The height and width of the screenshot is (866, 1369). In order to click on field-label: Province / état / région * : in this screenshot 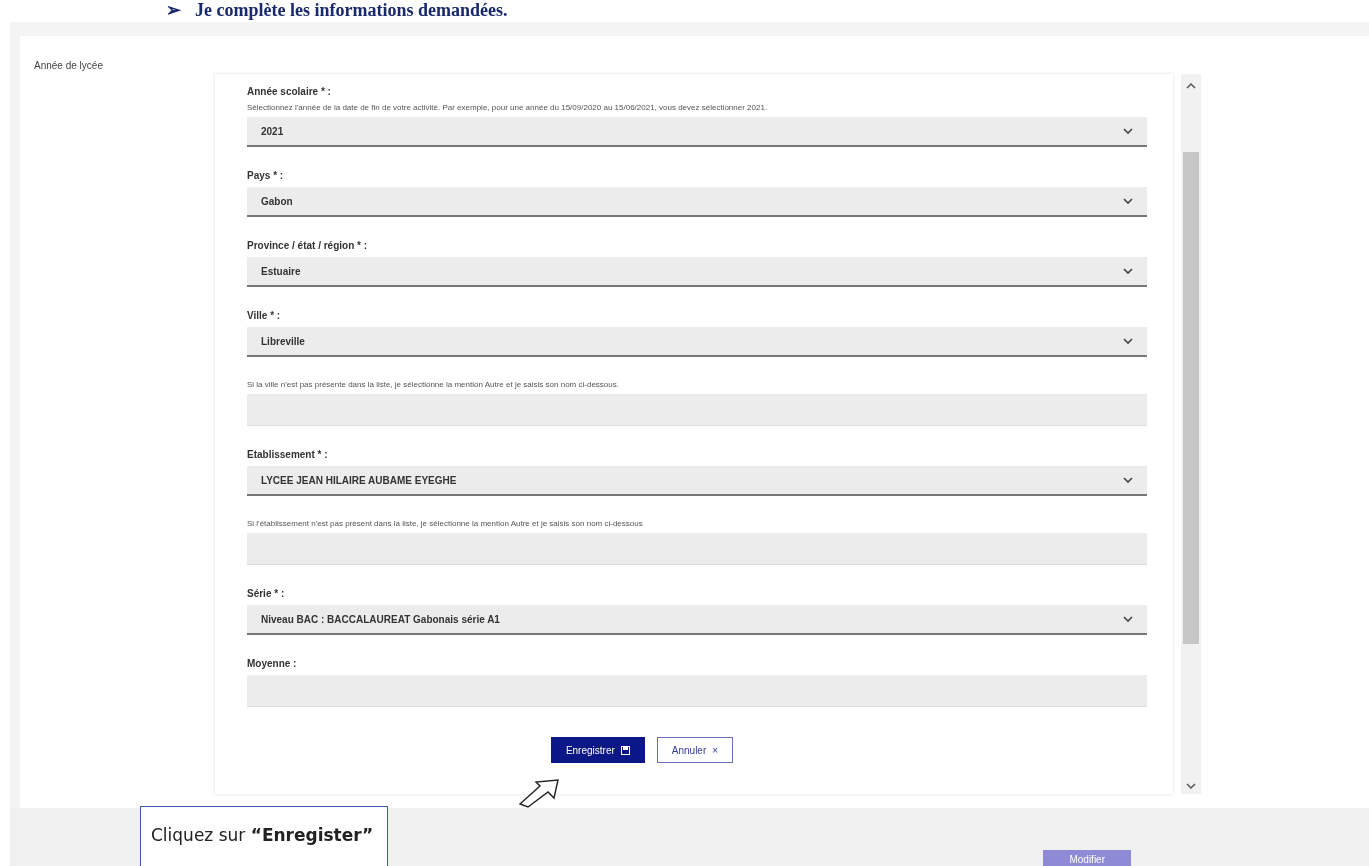, I will do `click(308, 245)`.